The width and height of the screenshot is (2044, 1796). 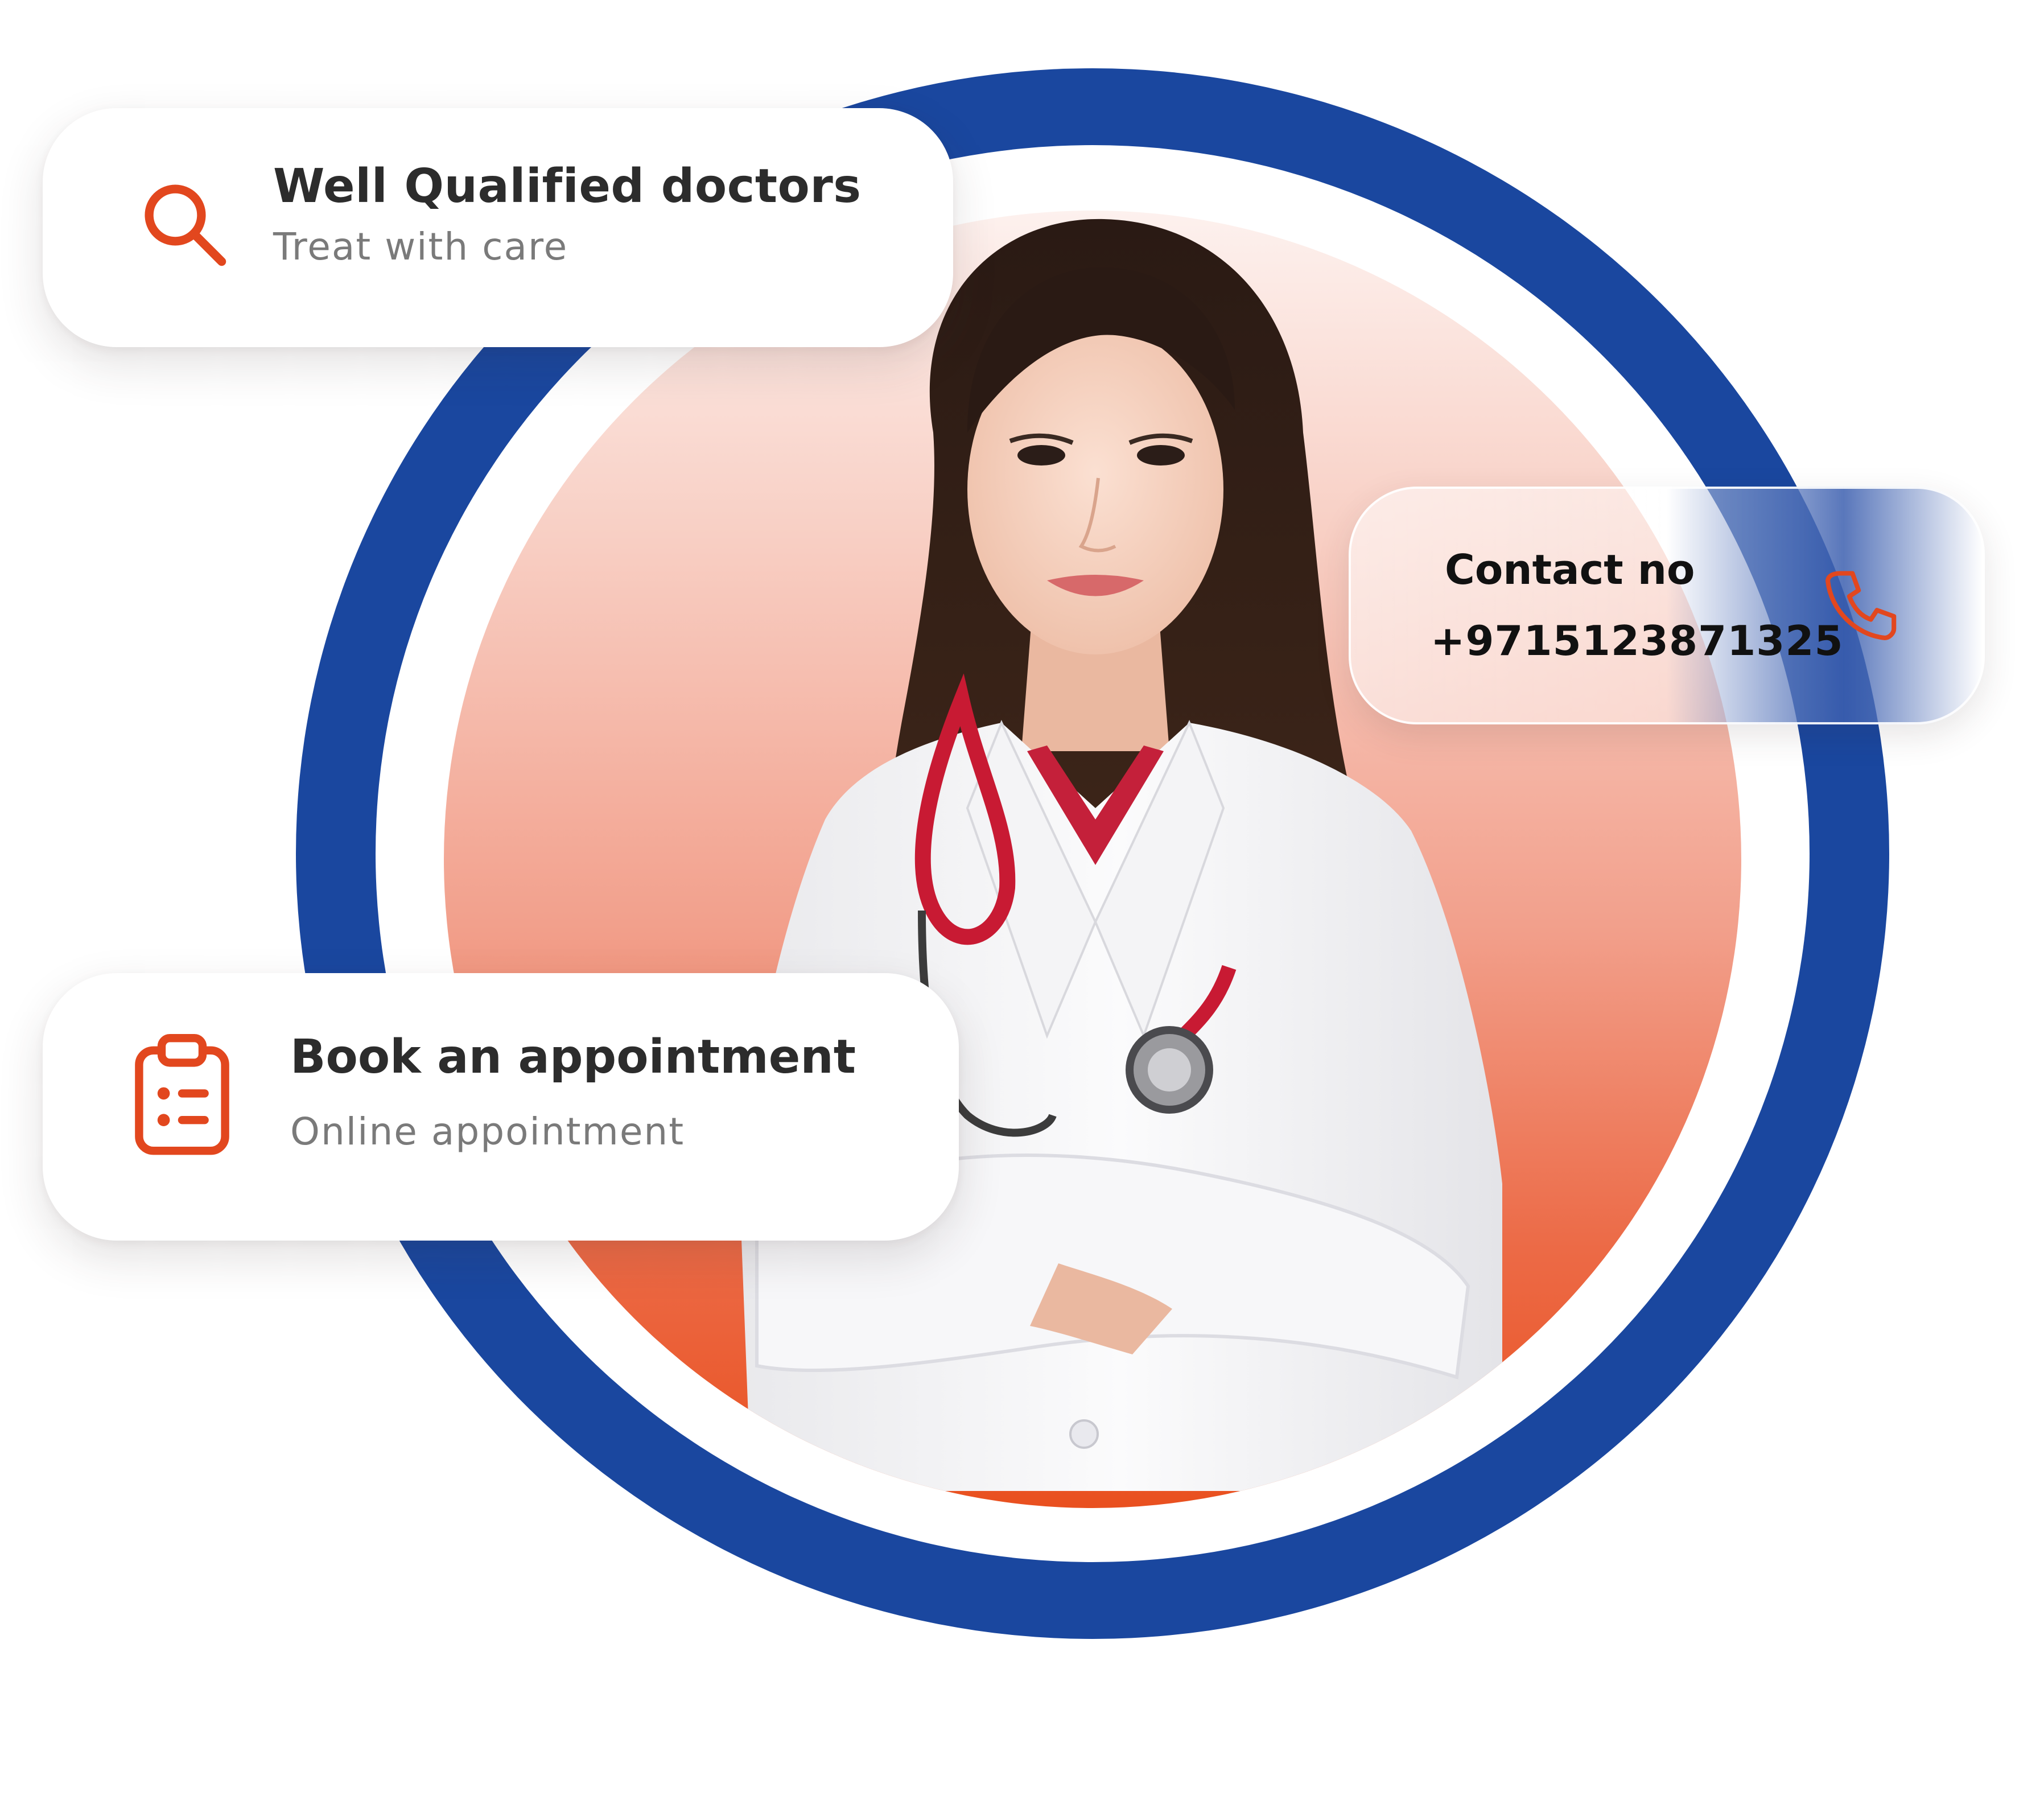 I want to click on clipboard-icon, so click(x=182, y=1095).